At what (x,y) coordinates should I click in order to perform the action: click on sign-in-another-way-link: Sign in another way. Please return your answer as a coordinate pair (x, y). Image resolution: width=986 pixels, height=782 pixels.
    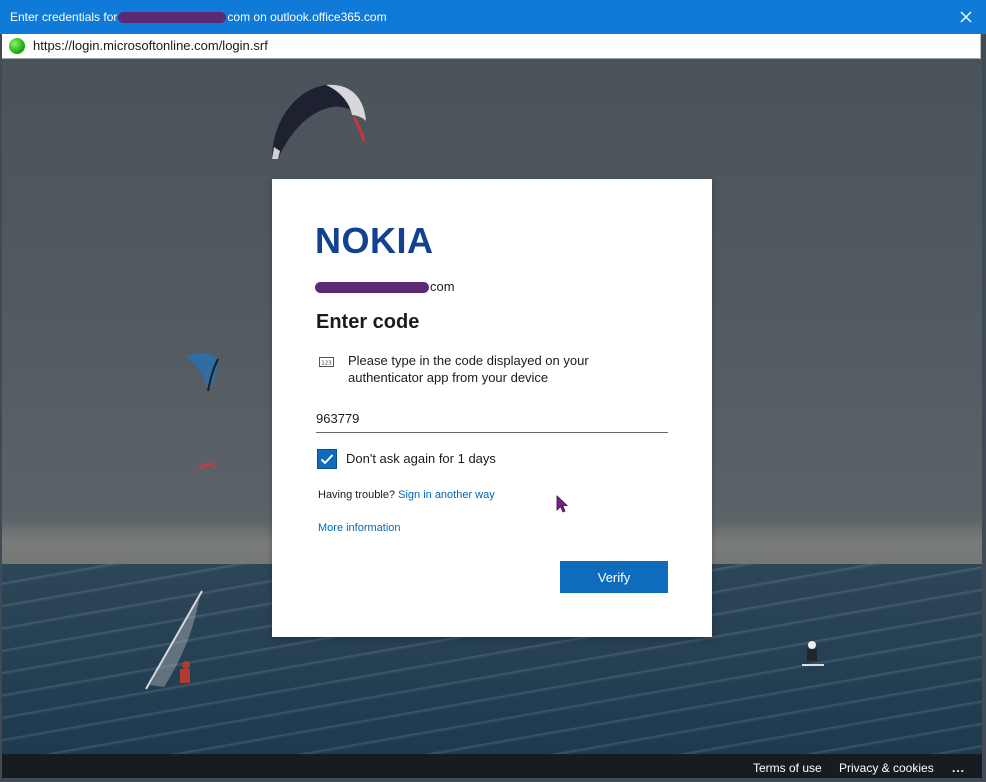
    Looking at the image, I should click on (446, 495).